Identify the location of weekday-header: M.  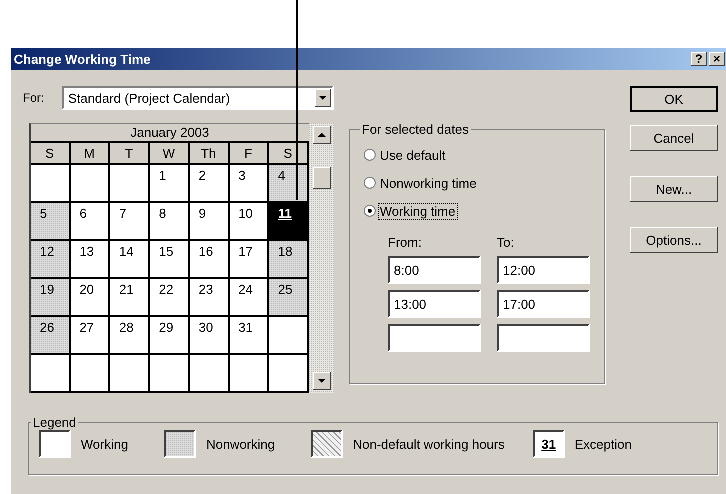
(90, 153).